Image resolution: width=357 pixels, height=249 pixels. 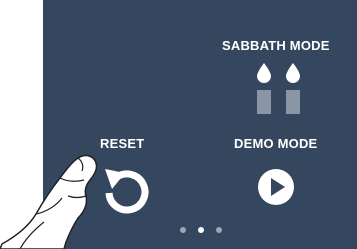 I want to click on page-indicator, so click(x=201, y=230).